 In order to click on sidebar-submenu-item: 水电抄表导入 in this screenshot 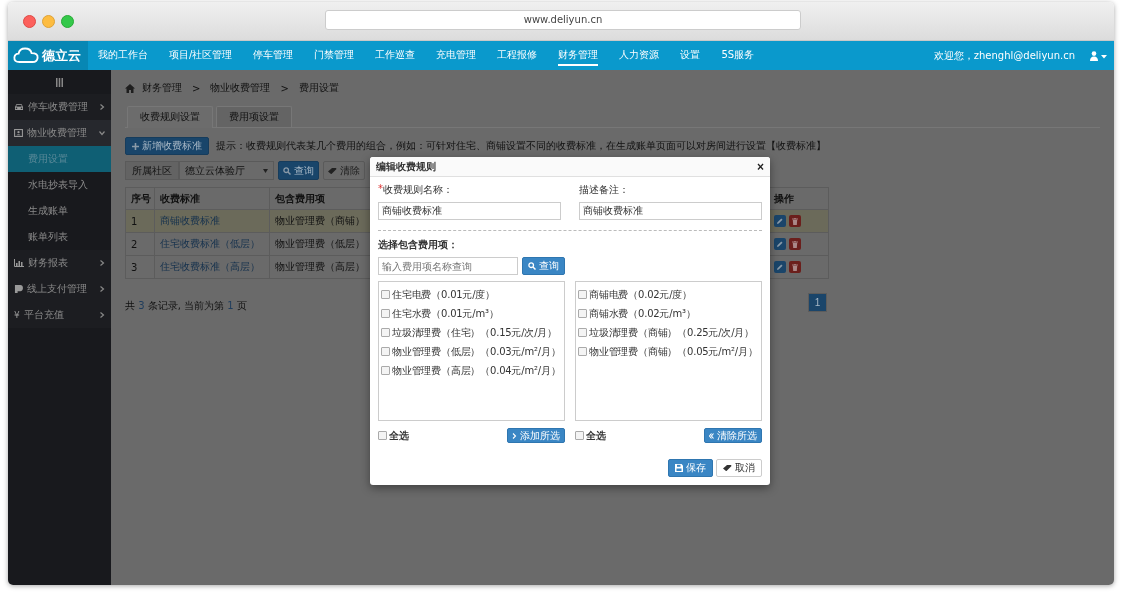, I will do `click(59, 185)`.